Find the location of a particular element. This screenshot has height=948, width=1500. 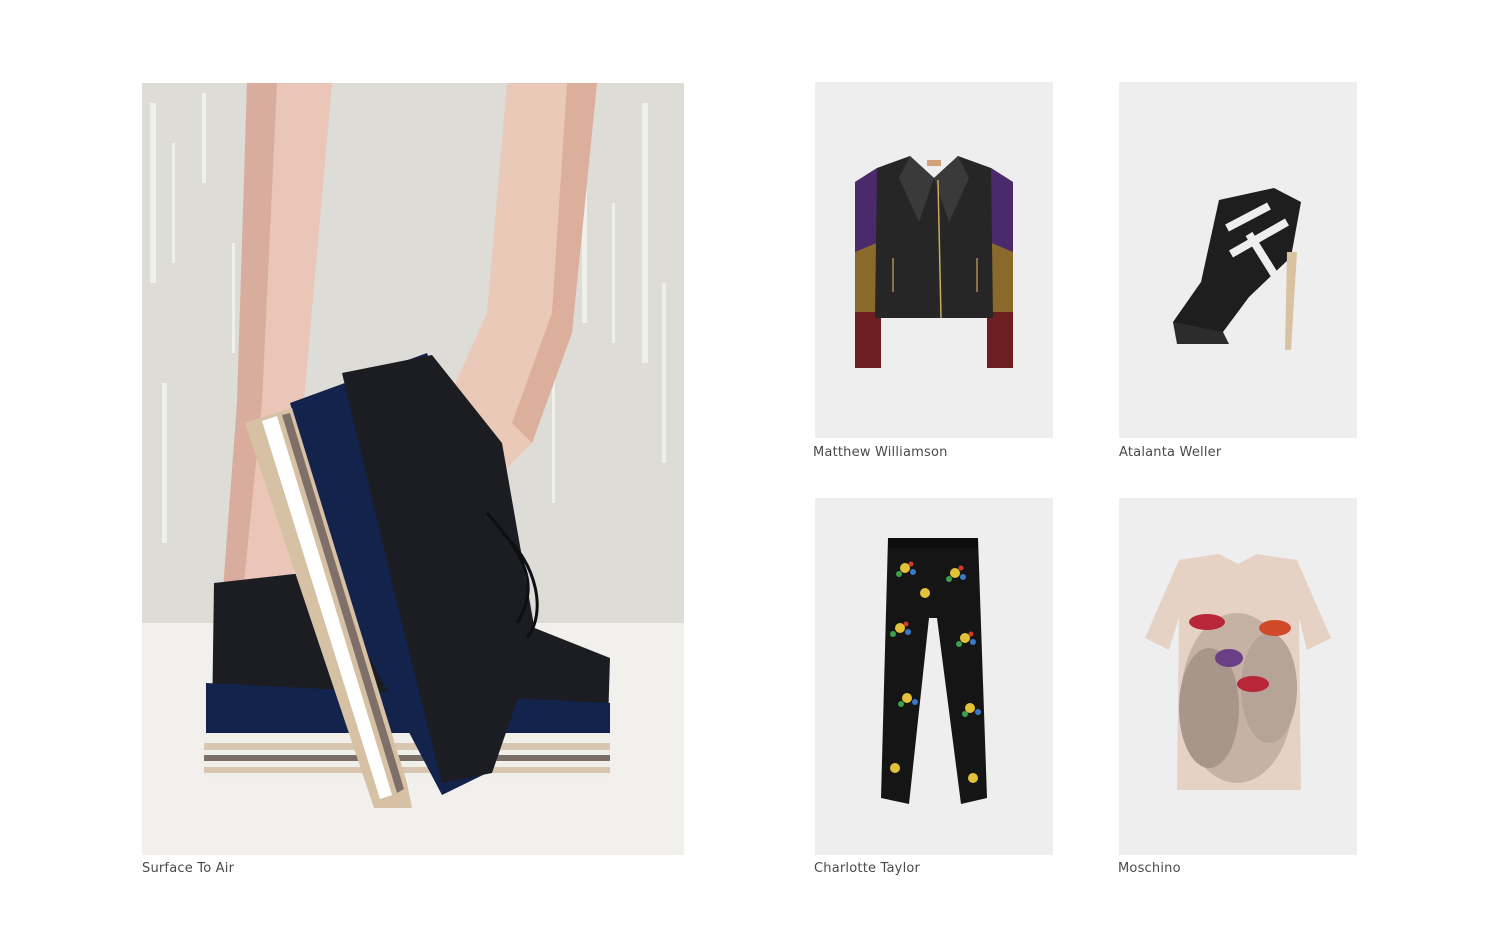

product-image-tee is located at coordinates (1238, 676).